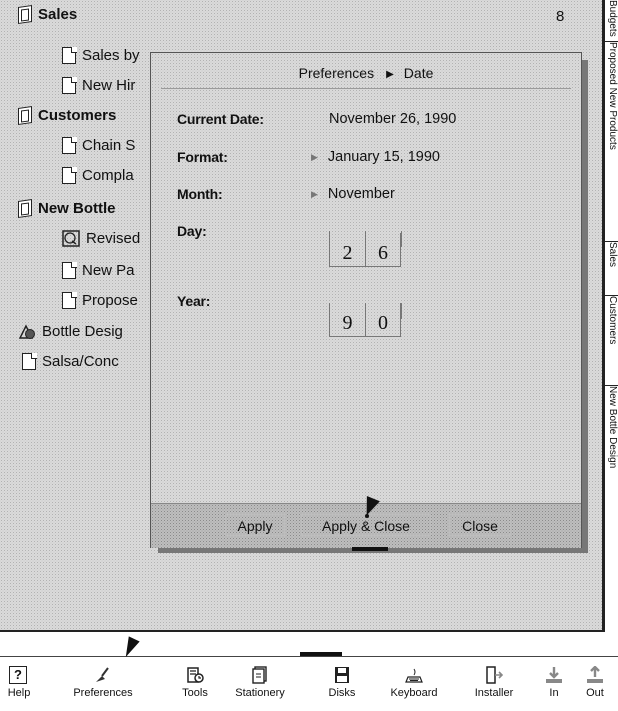 The width and height of the screenshot is (618, 711). What do you see at coordinates (414, 675) in the screenshot?
I see `keyboard-icon` at bounding box center [414, 675].